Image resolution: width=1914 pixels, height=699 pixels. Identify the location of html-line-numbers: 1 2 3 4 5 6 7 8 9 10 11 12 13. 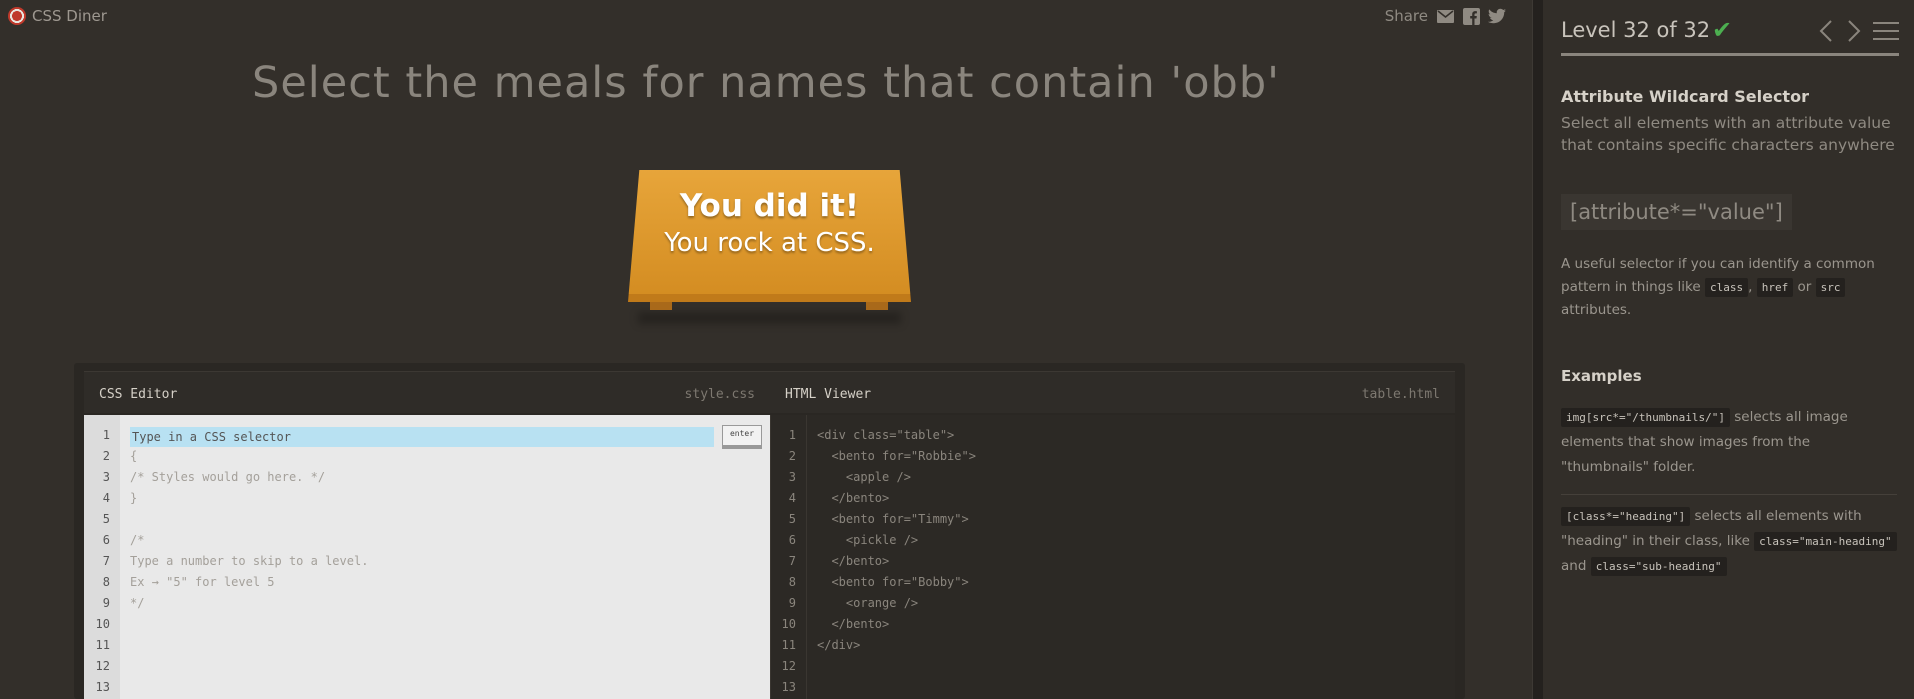
(789, 557).